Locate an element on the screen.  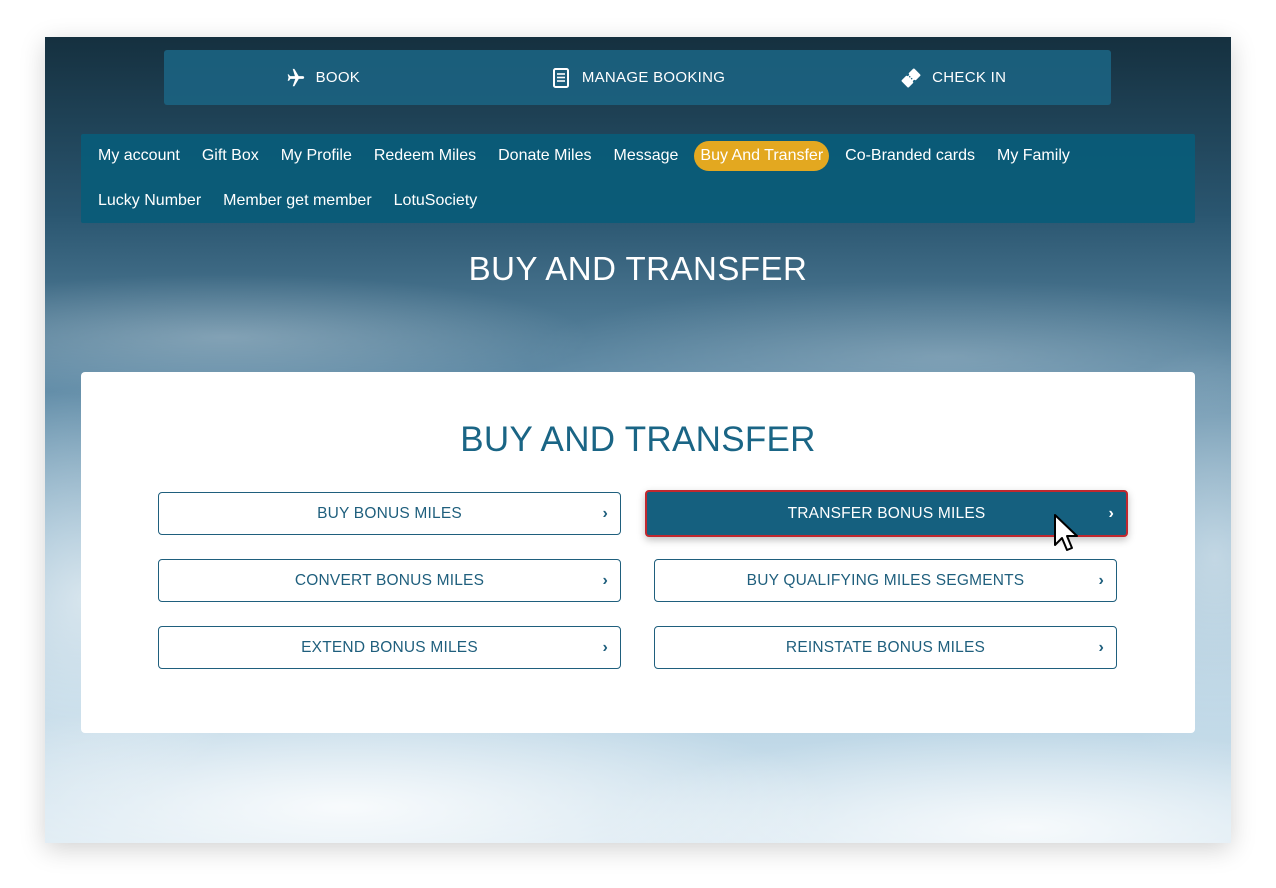
option-label: BUY BONUS MILES is located at coordinates (389, 513).